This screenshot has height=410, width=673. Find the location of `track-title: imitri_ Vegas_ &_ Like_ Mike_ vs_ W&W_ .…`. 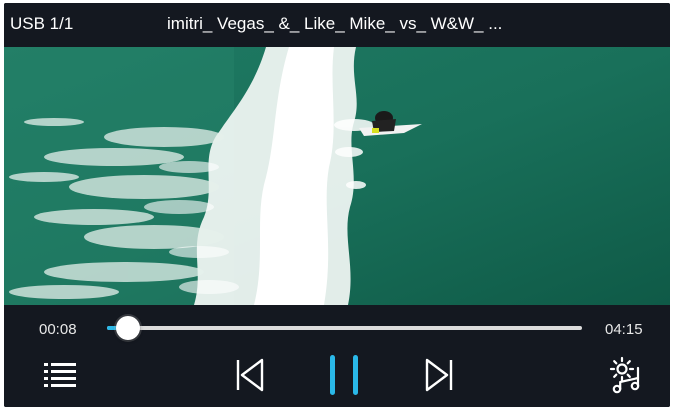

track-title: imitri_ Vegas_ &_ Like_ Mike_ vs_ W&W_ .… is located at coordinates (335, 23).